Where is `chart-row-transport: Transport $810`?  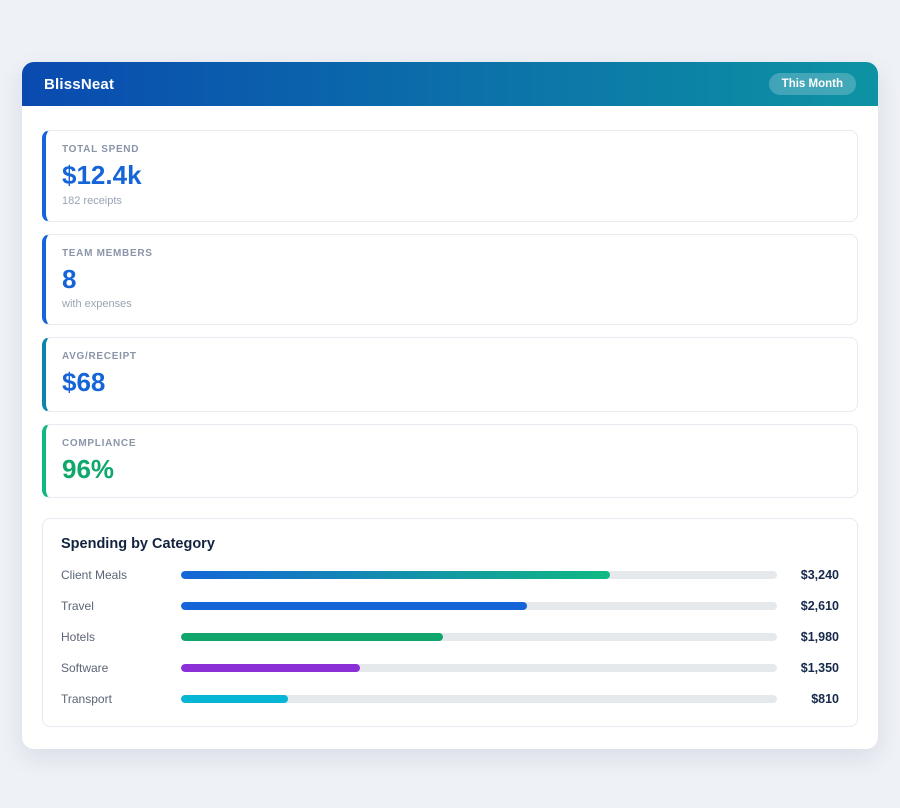
chart-row-transport: Transport $810 is located at coordinates (450, 699).